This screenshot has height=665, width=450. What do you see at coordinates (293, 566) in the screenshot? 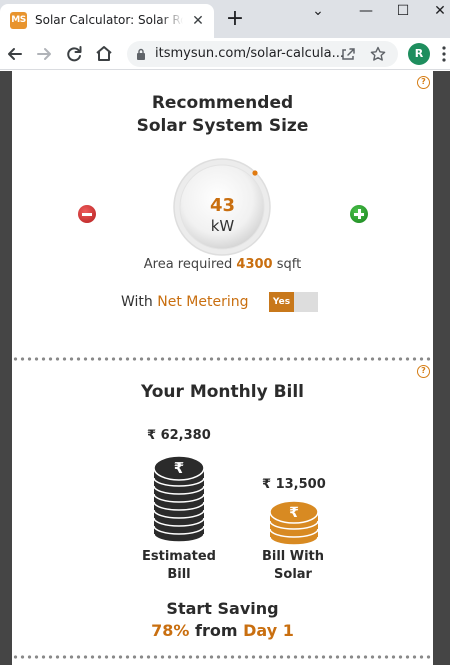
I see `solar-bill-caption: Bill With Solar` at bounding box center [293, 566].